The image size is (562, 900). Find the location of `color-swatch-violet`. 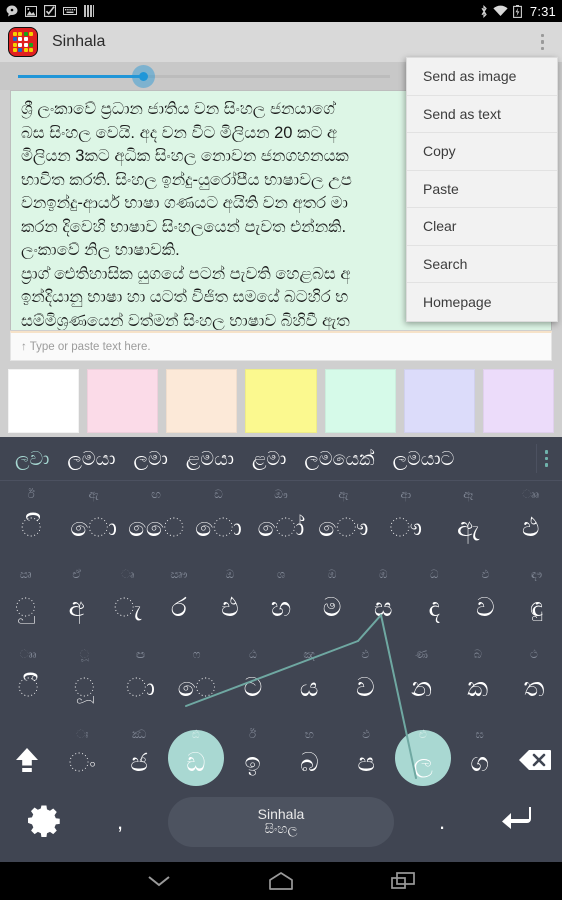

color-swatch-violet is located at coordinates (518, 401).